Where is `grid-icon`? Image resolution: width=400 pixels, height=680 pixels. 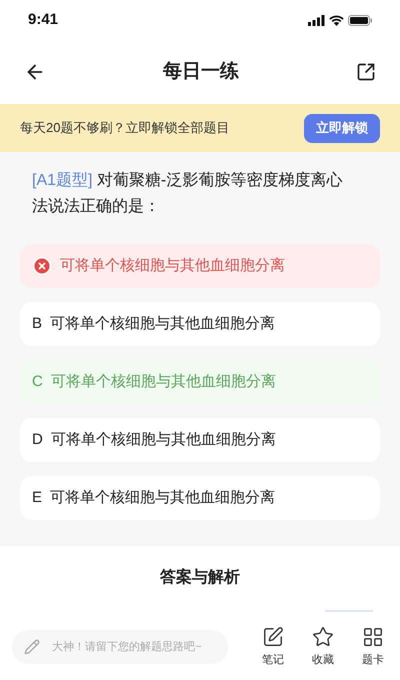 grid-icon is located at coordinates (373, 637).